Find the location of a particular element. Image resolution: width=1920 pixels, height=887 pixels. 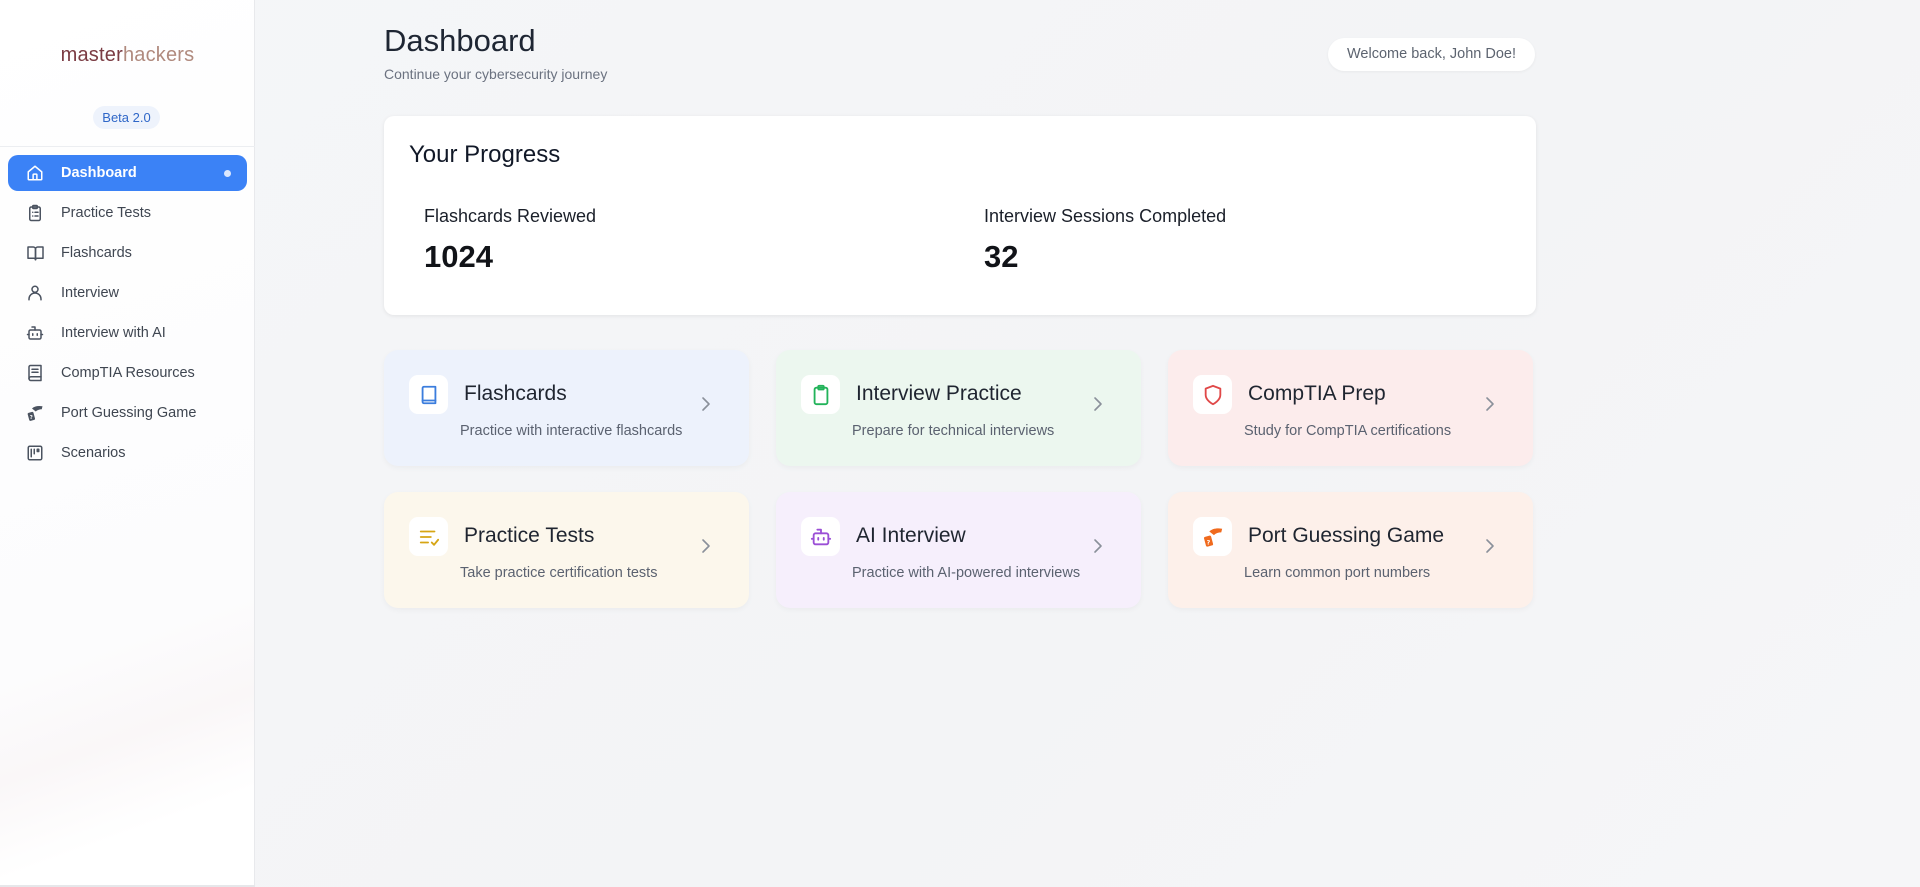

stat-interview-sessions: Interview Sessions Completed 32 is located at coordinates (1105, 240).